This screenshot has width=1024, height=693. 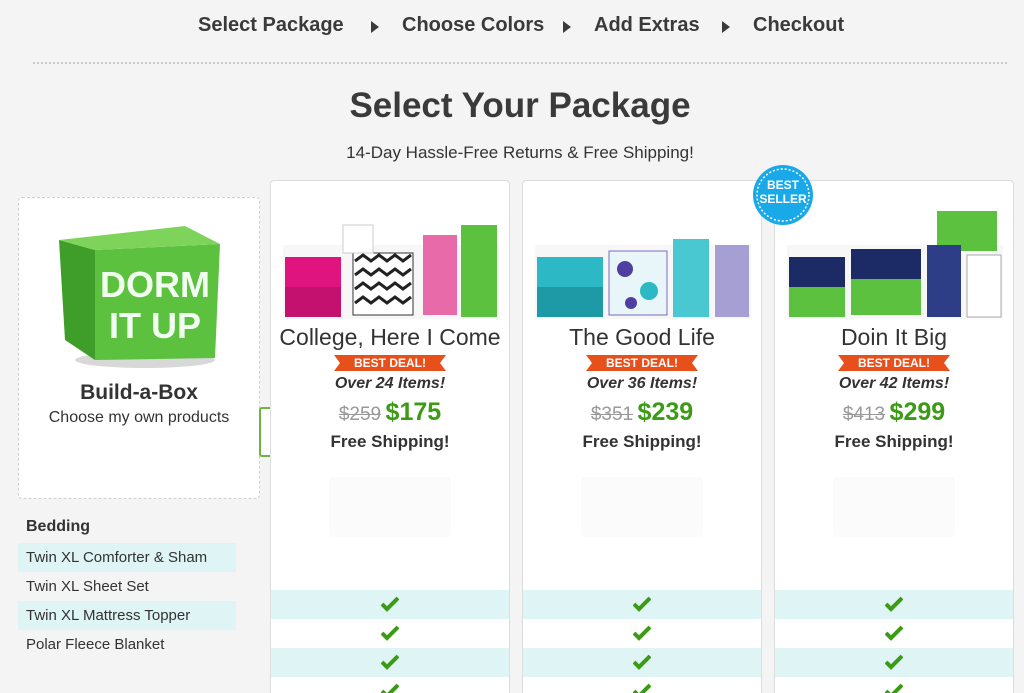 I want to click on feature-heading-bedding: Bedding, so click(x=58, y=526).